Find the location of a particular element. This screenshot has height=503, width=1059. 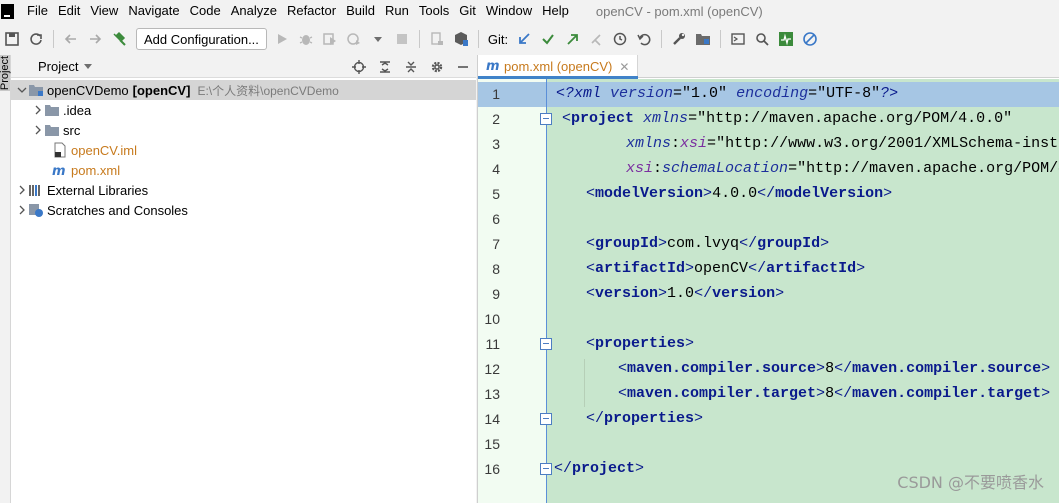

menu-refactor: Refactor is located at coordinates (311, 11).